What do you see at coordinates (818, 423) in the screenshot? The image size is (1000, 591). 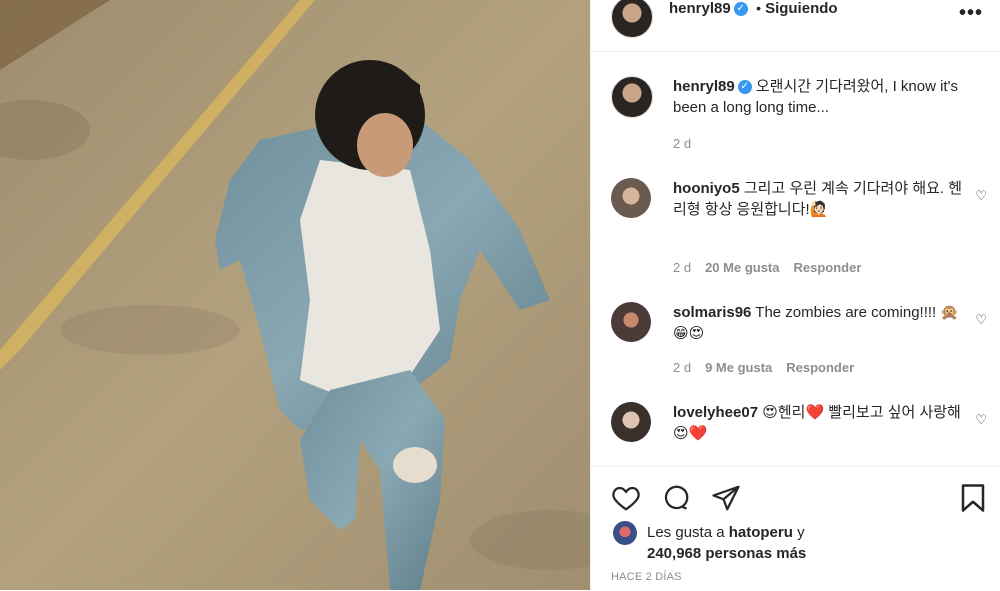 I see `comment-text-block: lovelyhee07 😍헨리❤️ 빨리보고 싶어 사랑해😍❤️` at bounding box center [818, 423].